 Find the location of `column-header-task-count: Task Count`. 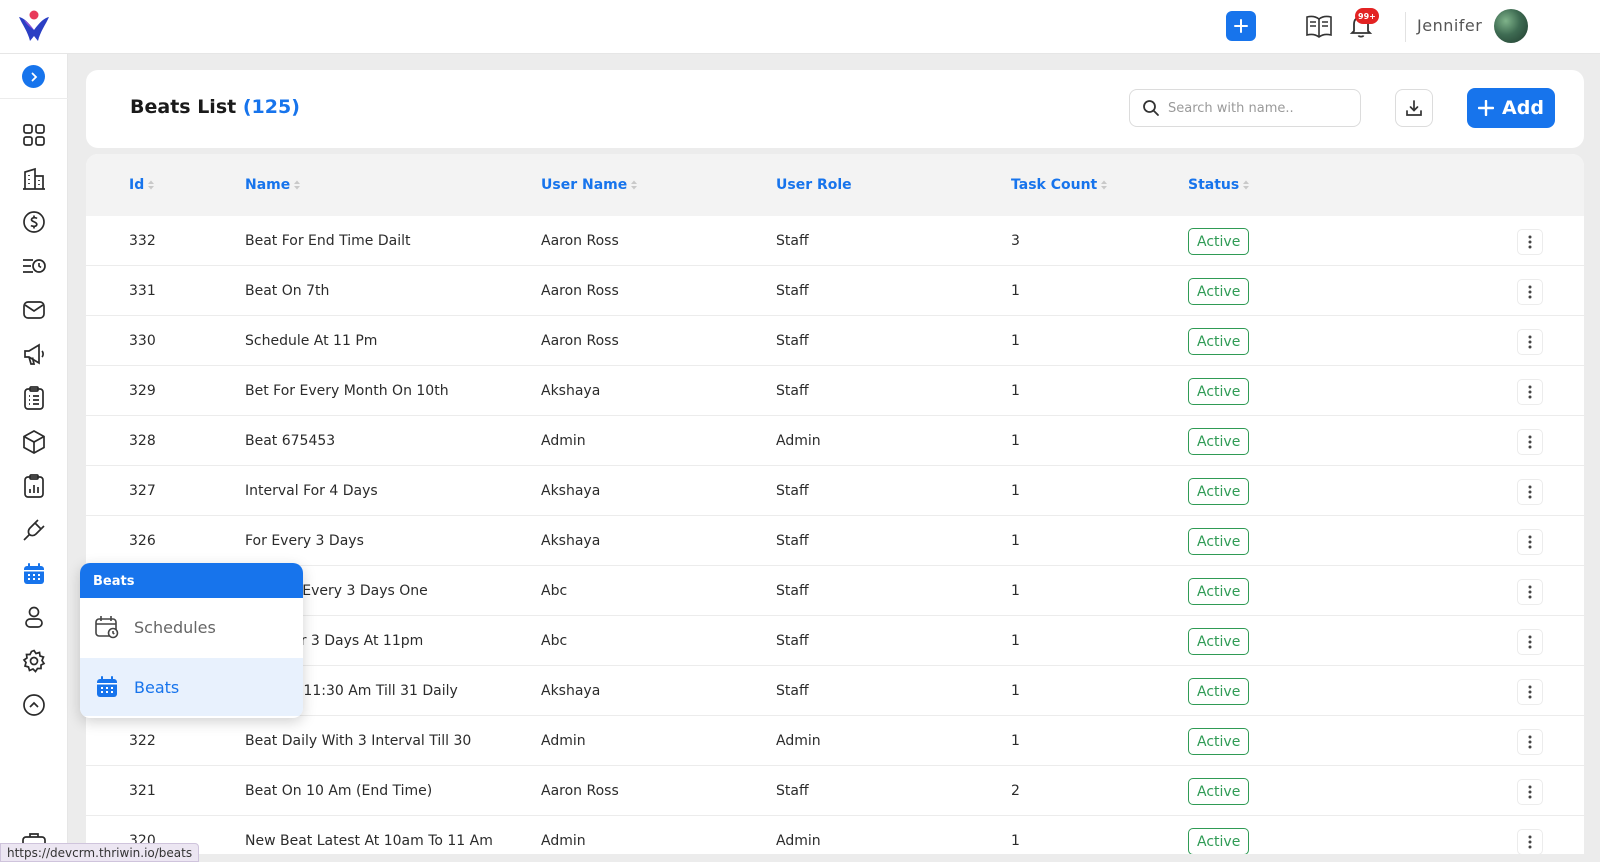

column-header-task-count: Task Count is located at coordinates (1059, 185).